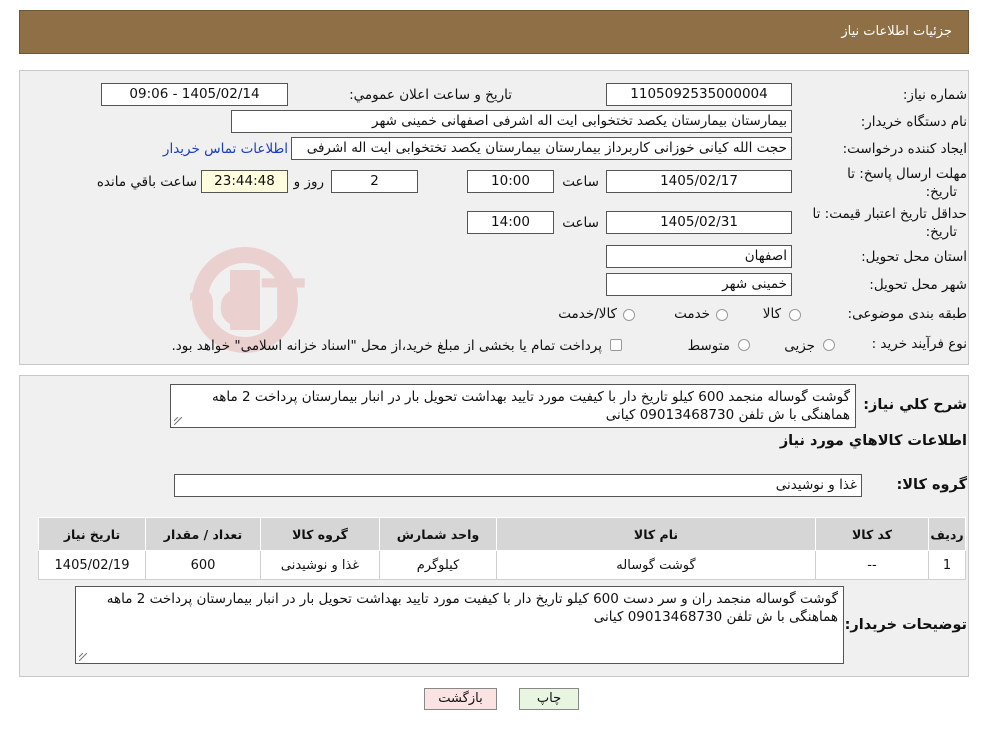  I want to click on col-goods-group: گروه کالا, so click(320, 534).